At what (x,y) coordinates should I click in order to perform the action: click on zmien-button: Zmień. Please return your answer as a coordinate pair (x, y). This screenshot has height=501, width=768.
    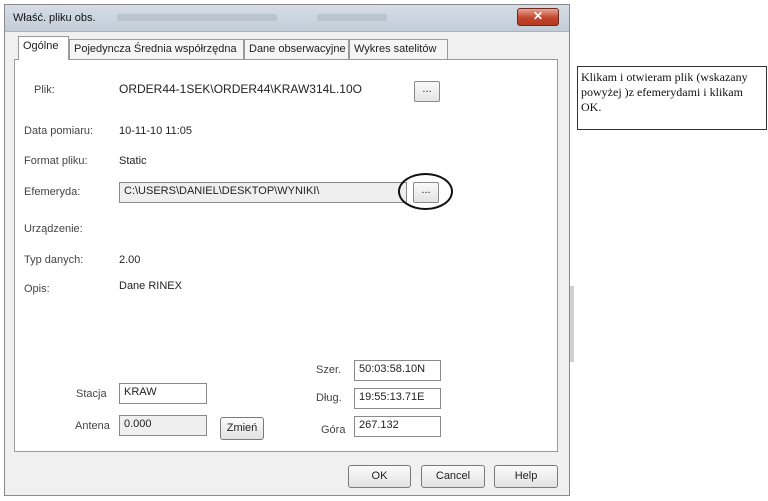
    Looking at the image, I should click on (242, 428).